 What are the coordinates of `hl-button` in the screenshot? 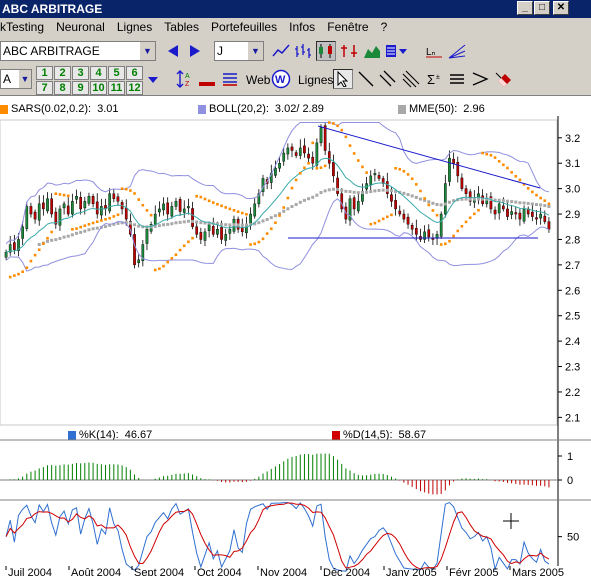 It's located at (349, 51).